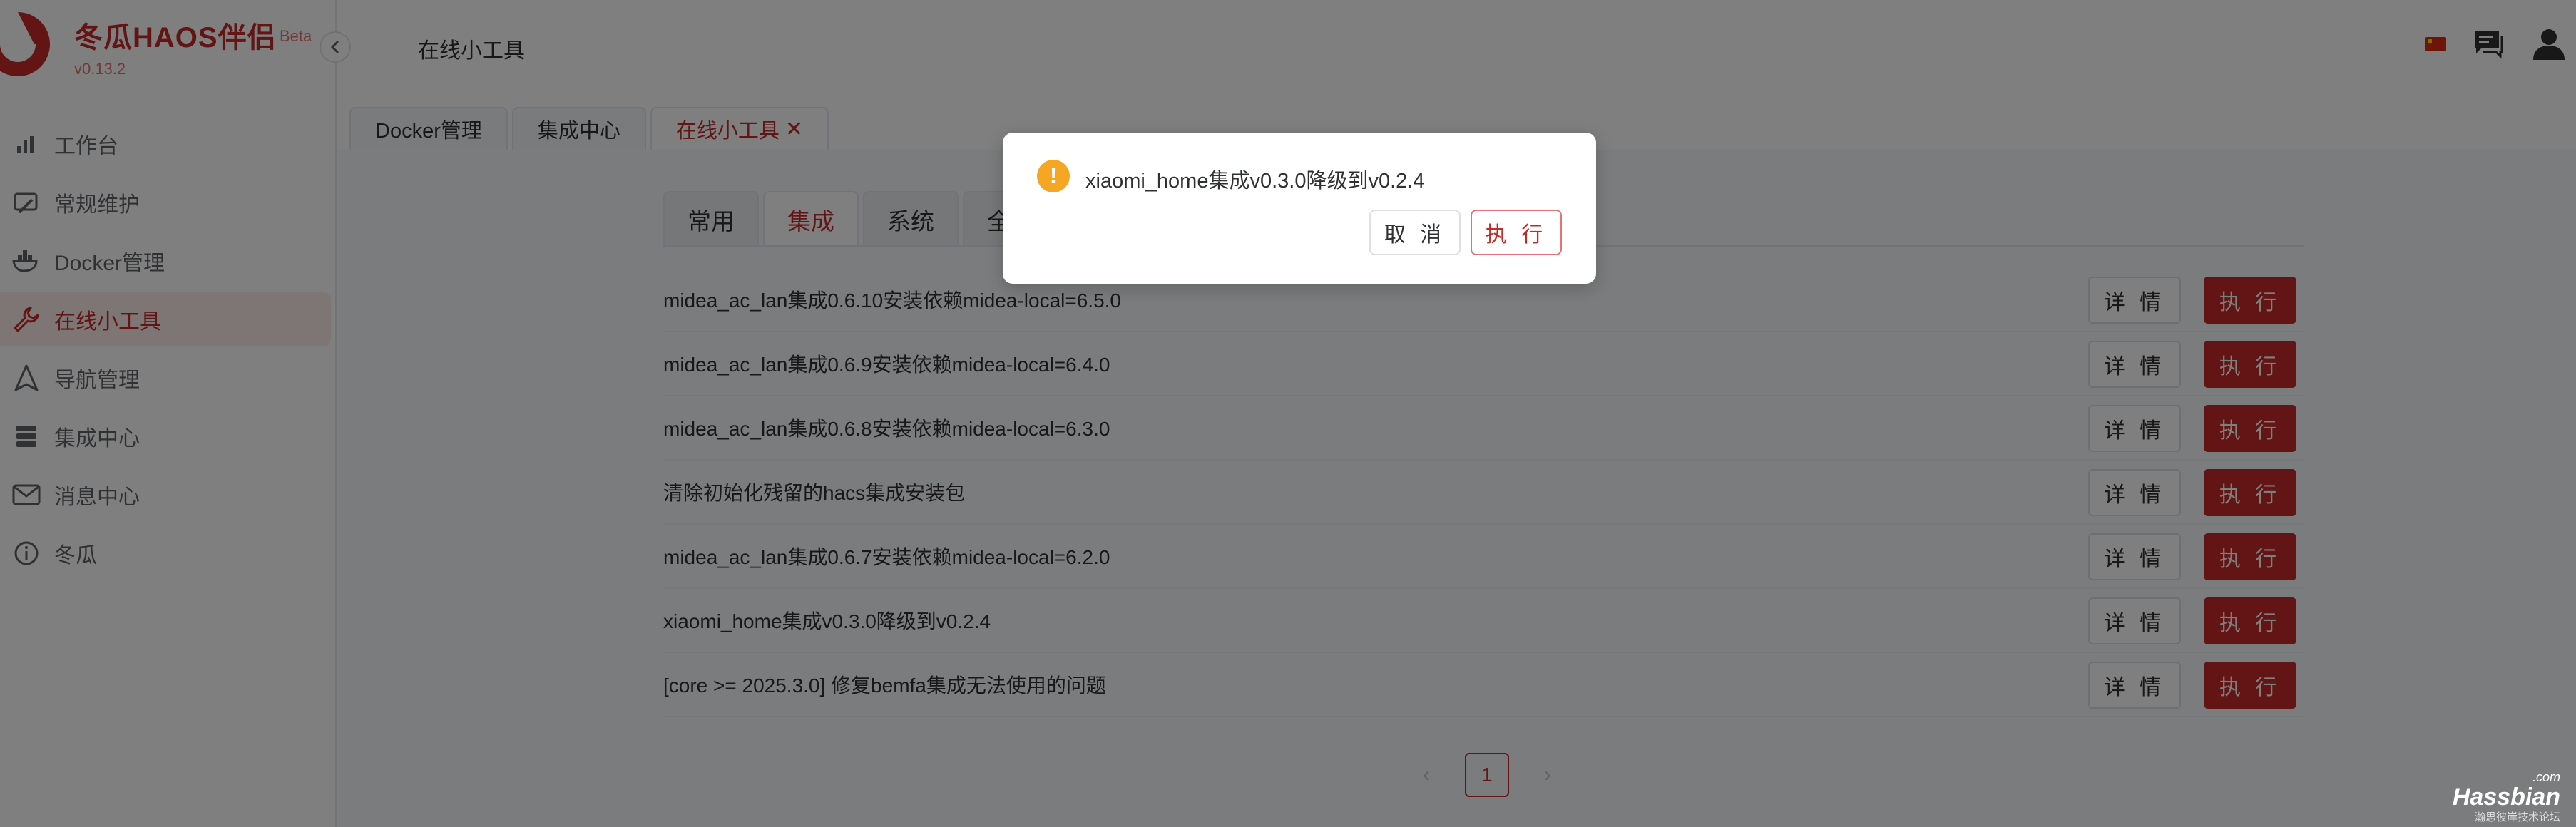 This screenshot has width=2576, height=827. I want to click on watermark-com: .com, so click(2546, 777).